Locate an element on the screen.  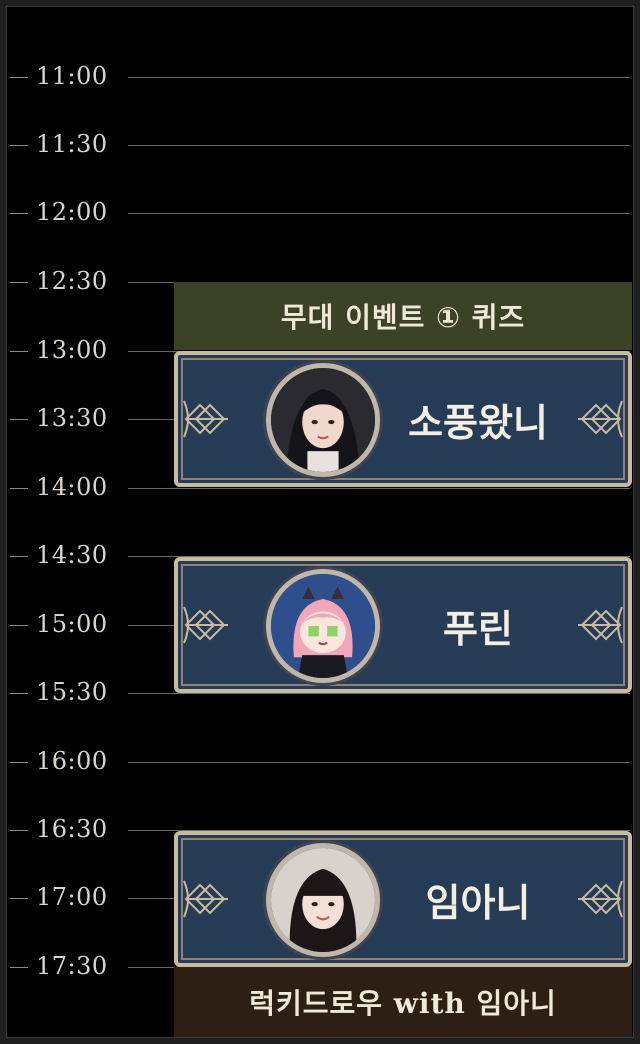
portrait-woman-dark-hair-icon is located at coordinates (323, 420).